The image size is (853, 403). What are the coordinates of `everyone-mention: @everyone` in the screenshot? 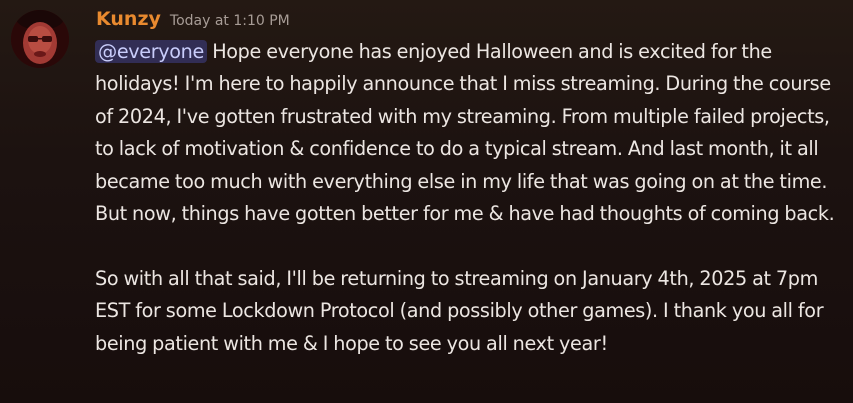 It's located at (151, 51).